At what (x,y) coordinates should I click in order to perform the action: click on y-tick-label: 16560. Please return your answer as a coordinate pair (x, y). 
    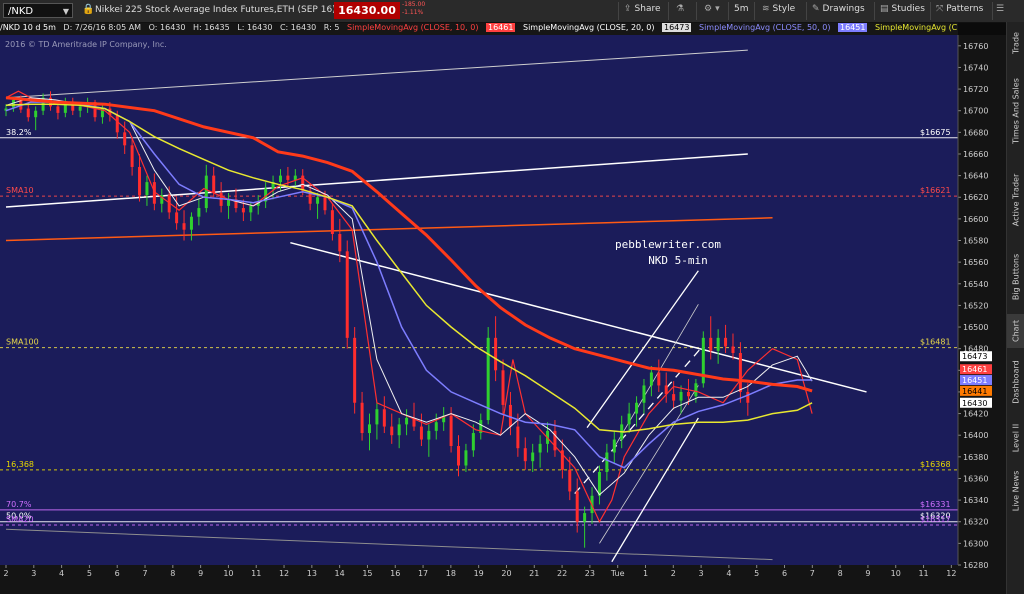
    Looking at the image, I should click on (975, 262).